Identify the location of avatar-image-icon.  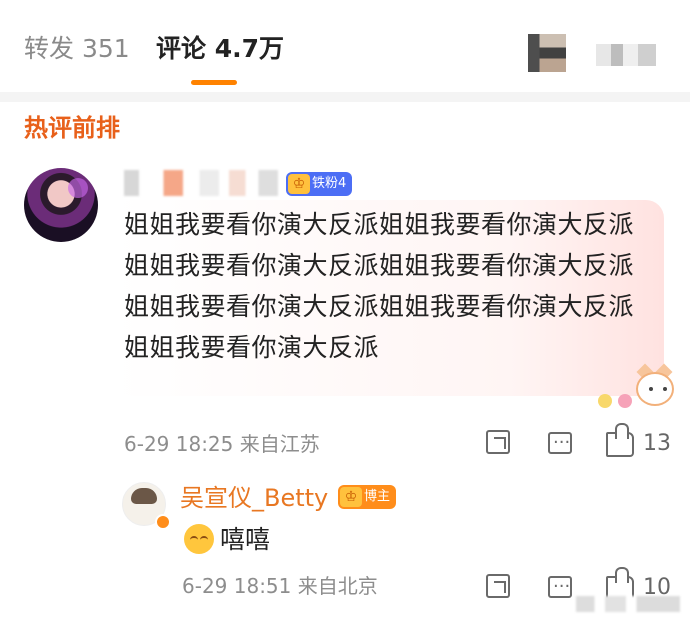
(78, 188).